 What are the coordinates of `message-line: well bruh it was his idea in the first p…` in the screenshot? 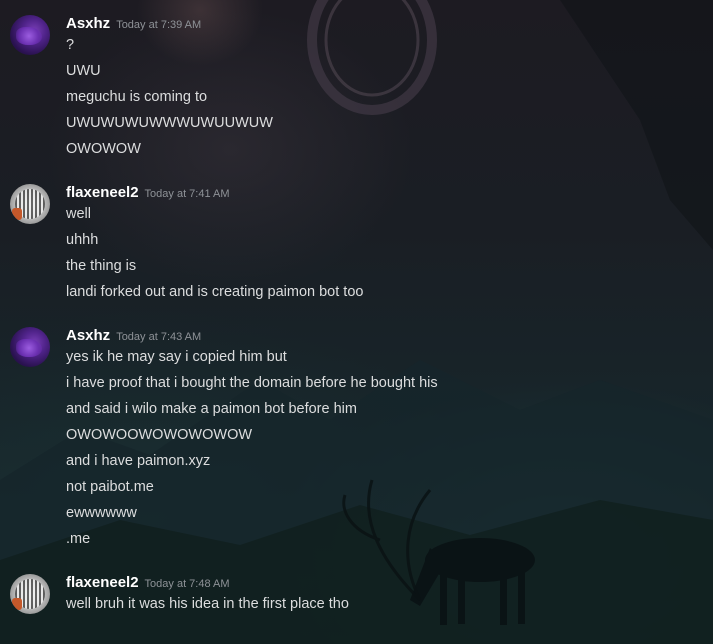 It's located at (207, 604).